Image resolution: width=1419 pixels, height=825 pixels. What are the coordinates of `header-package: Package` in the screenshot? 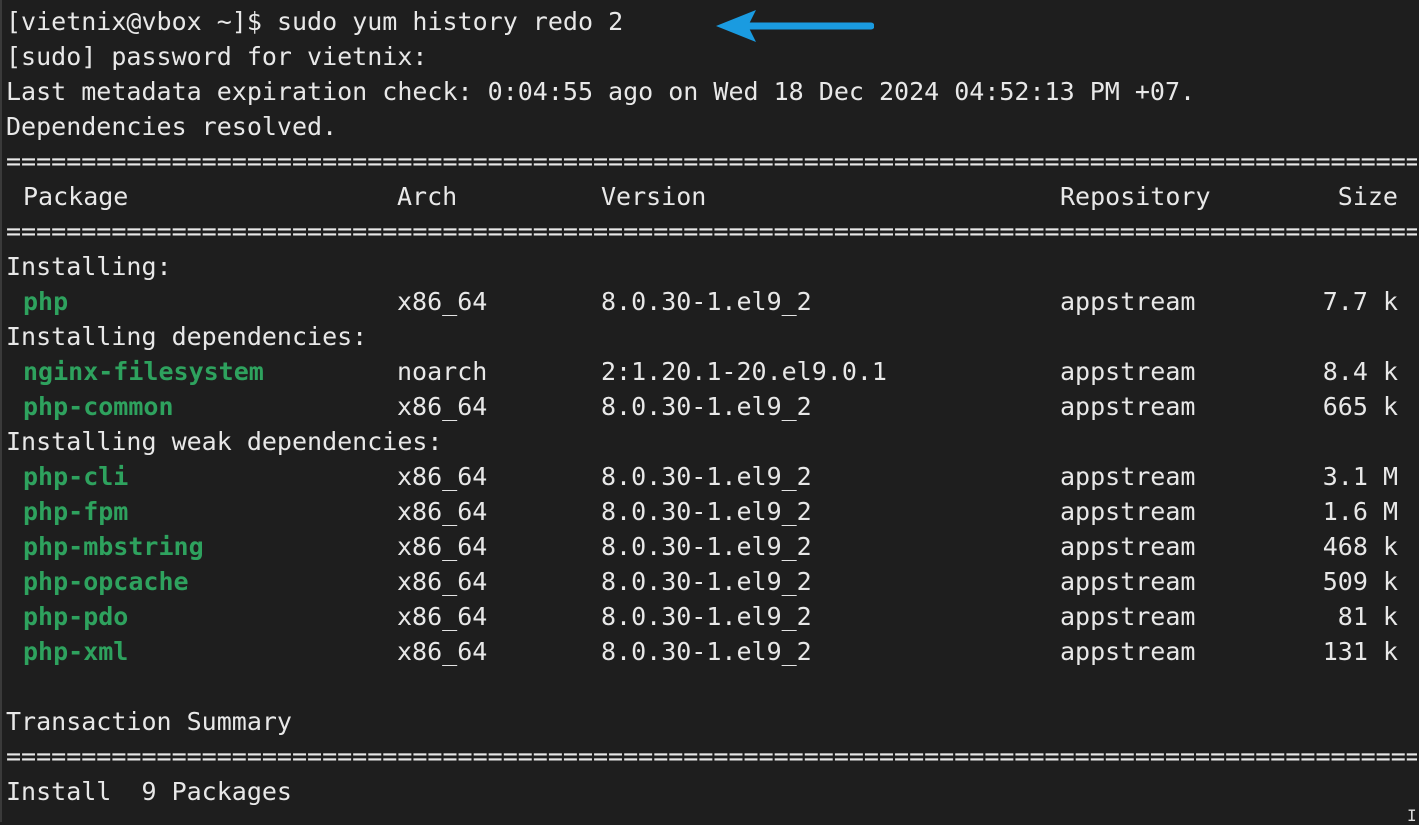 It's located at (76, 196).